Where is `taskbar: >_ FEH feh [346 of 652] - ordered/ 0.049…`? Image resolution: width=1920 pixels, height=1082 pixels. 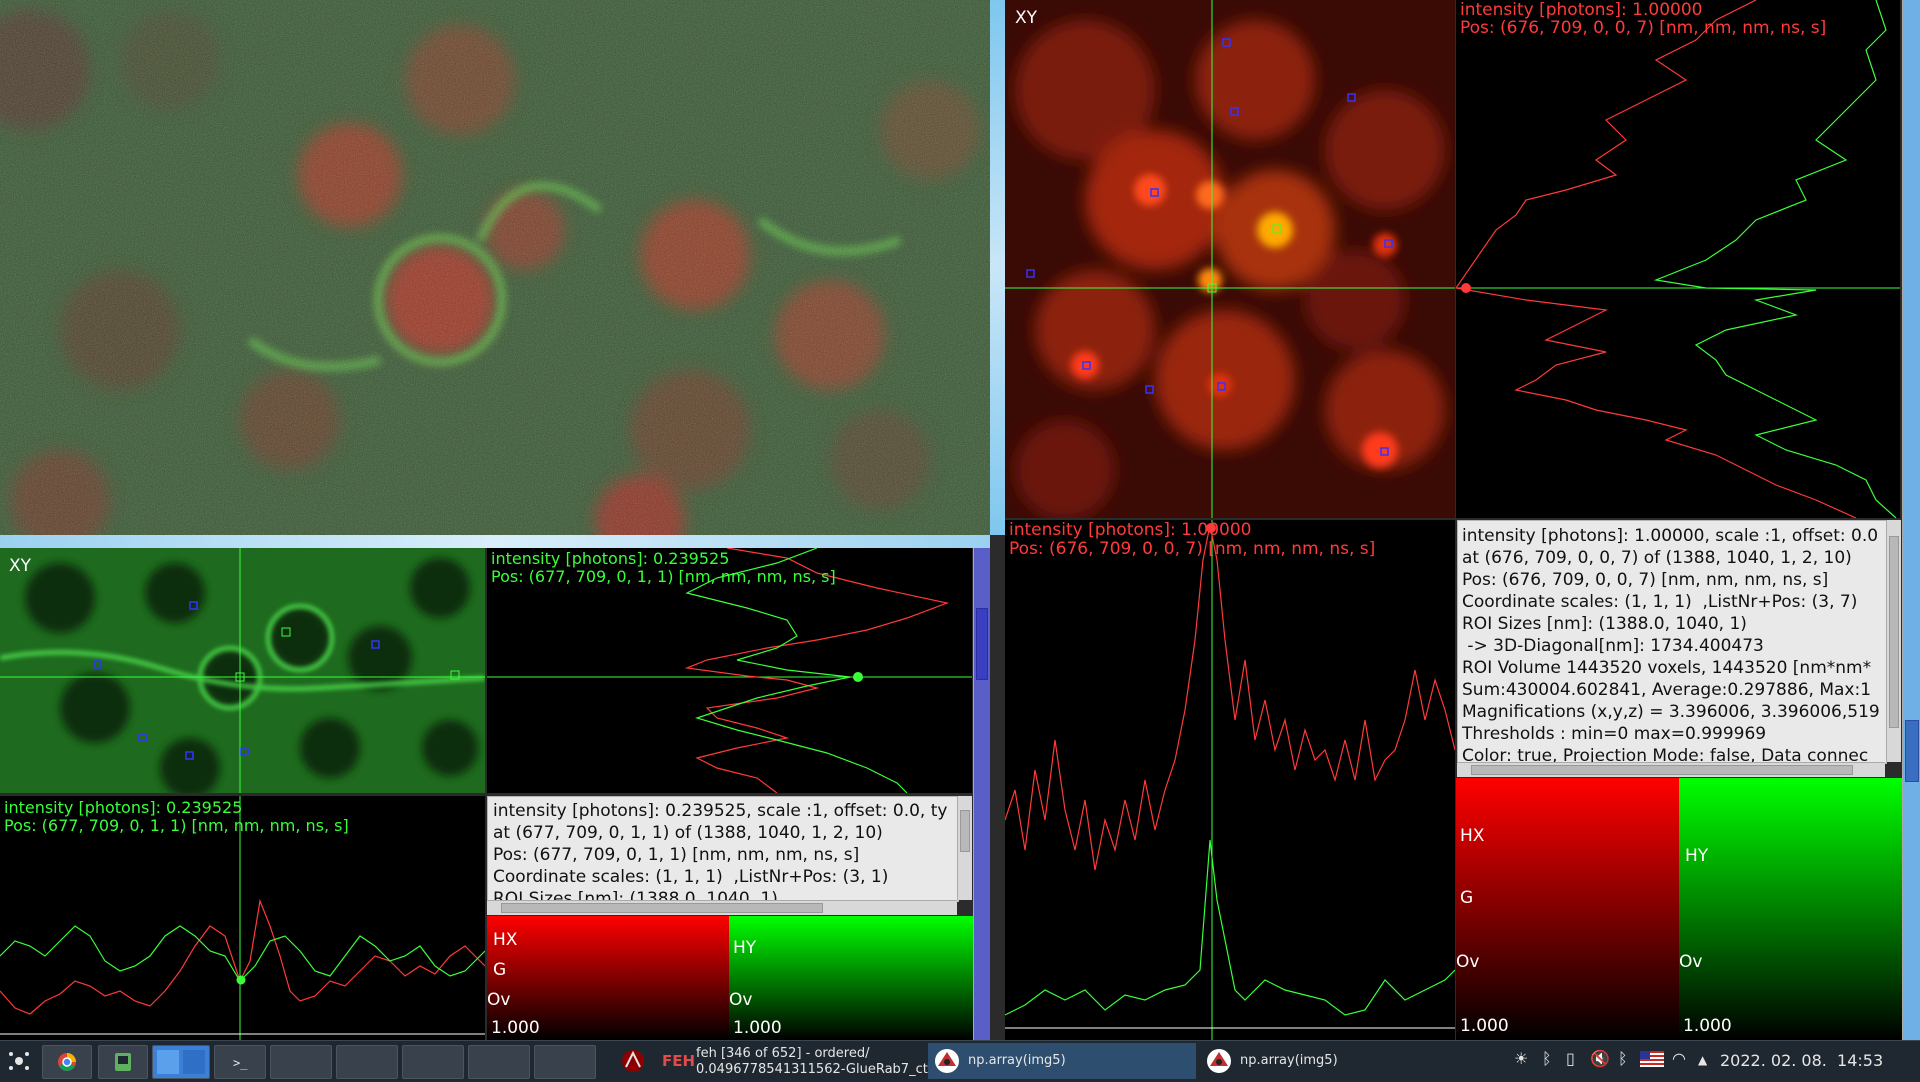
taskbar: >_ FEH feh [346 of 652] - ordered/ 0.049… is located at coordinates (960, 1060).